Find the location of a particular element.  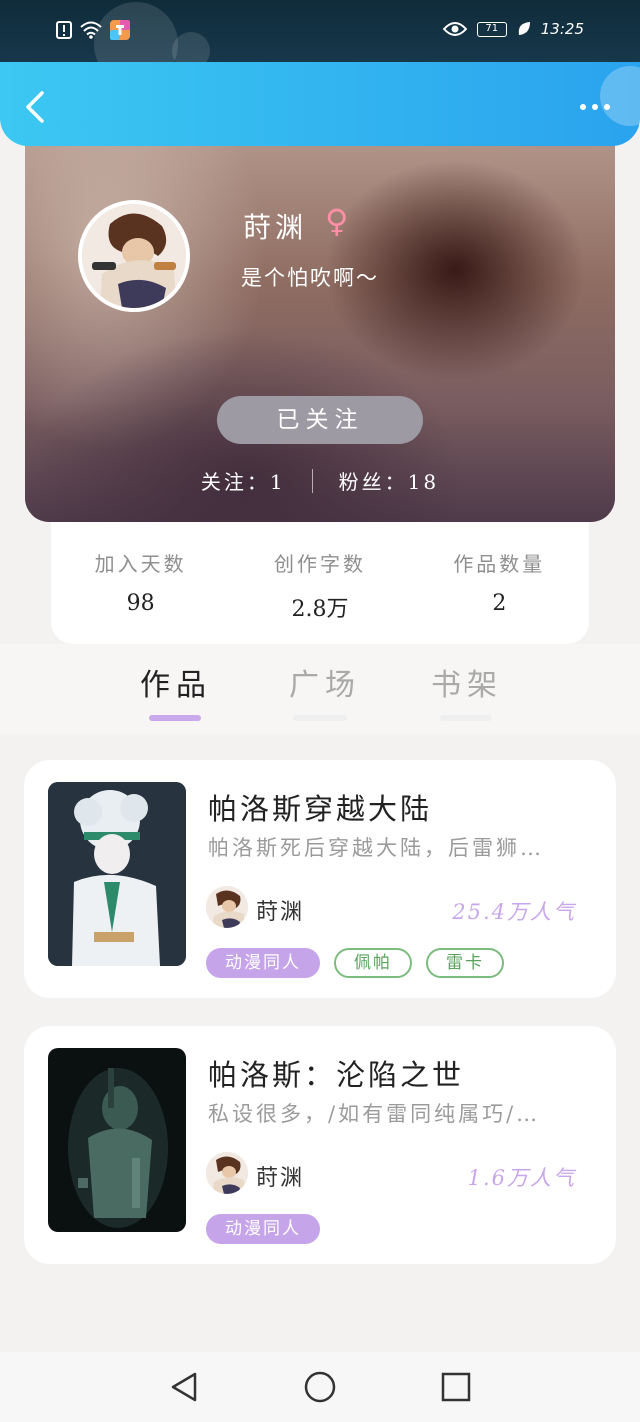

following-count: 1 is located at coordinates (277, 482).